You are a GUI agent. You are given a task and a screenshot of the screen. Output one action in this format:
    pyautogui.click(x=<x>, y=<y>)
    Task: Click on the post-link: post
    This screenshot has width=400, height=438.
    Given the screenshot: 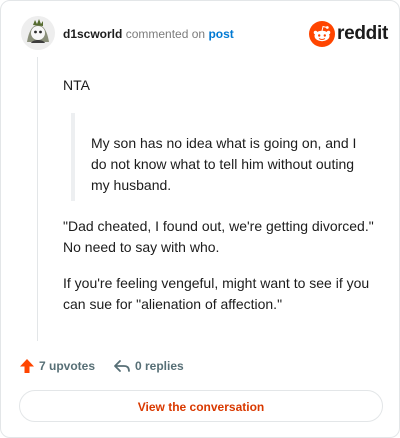 What is the action you would take?
    pyautogui.click(x=220, y=34)
    